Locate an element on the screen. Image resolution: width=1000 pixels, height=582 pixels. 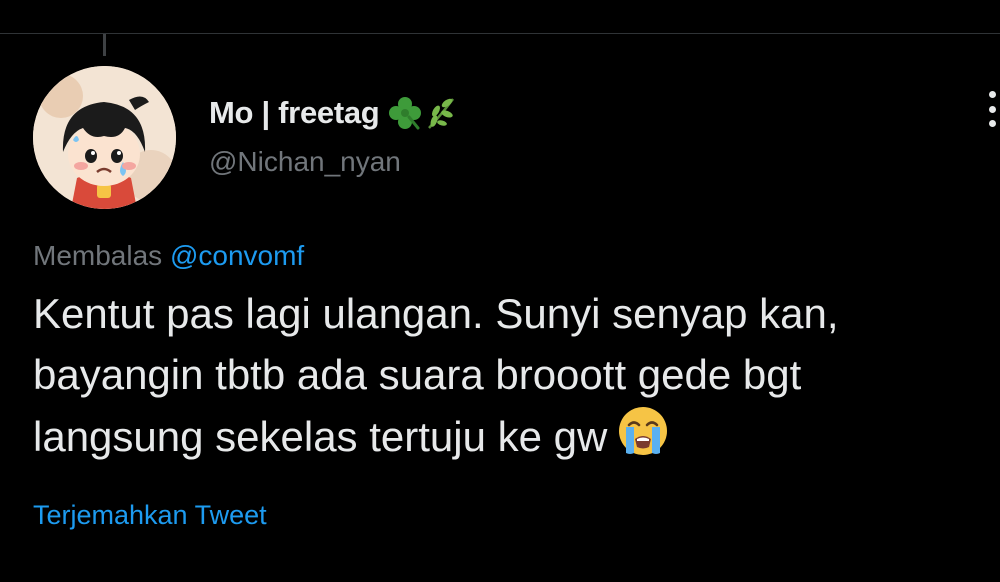
reply-prefix: Membalas is located at coordinates (98, 255).